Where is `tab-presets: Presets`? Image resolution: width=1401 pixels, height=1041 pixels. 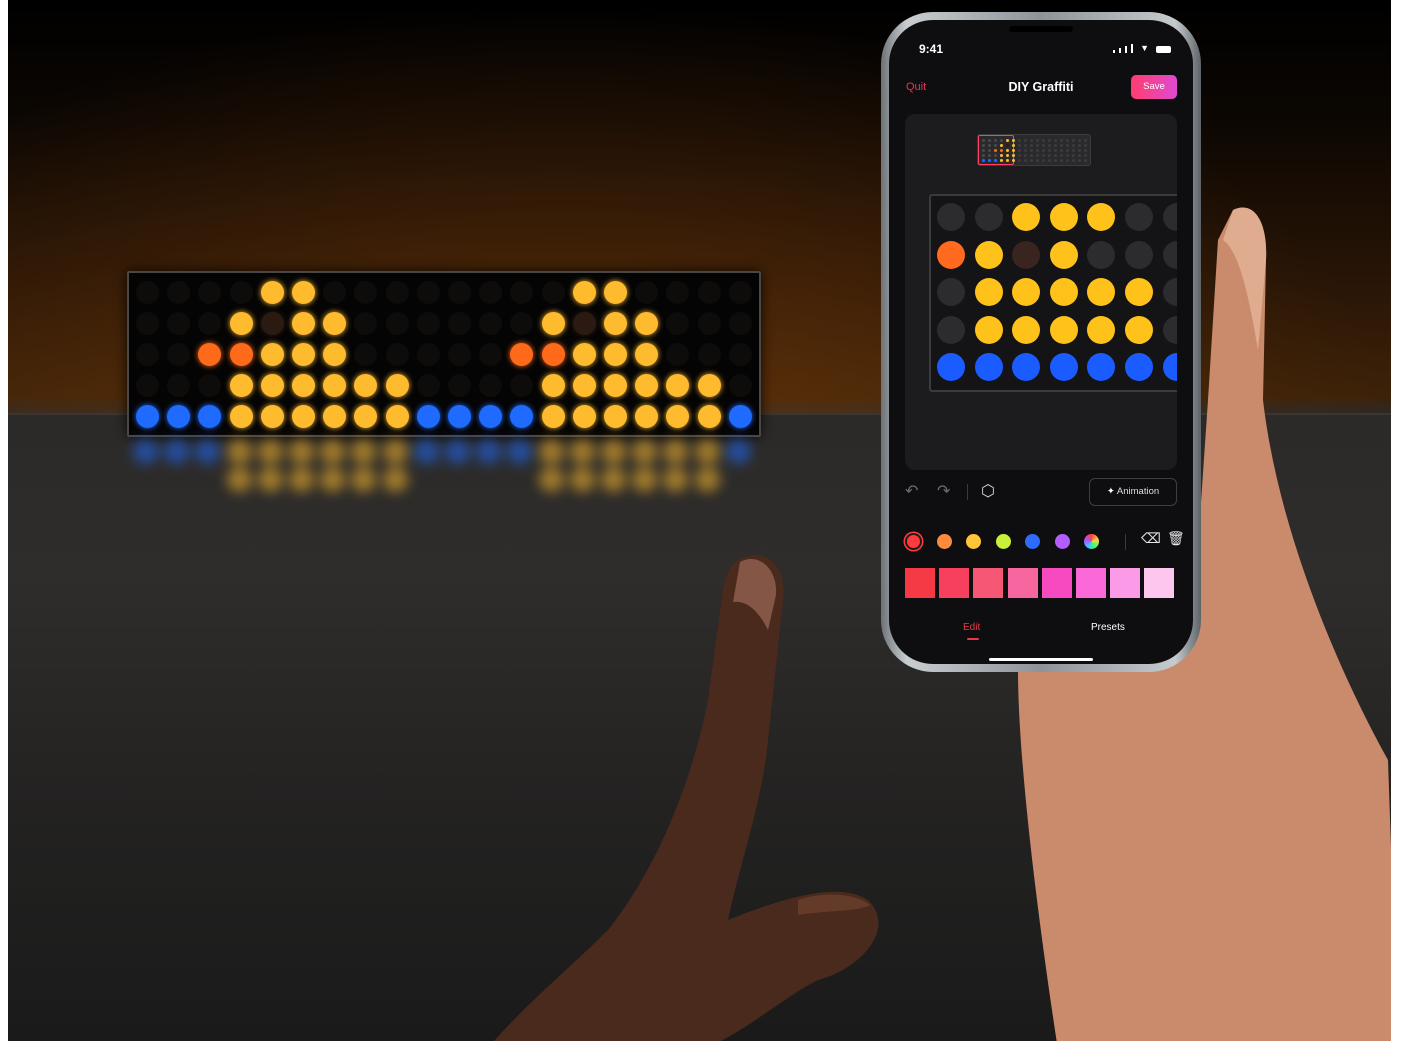
tab-presets: Presets is located at coordinates (1108, 627).